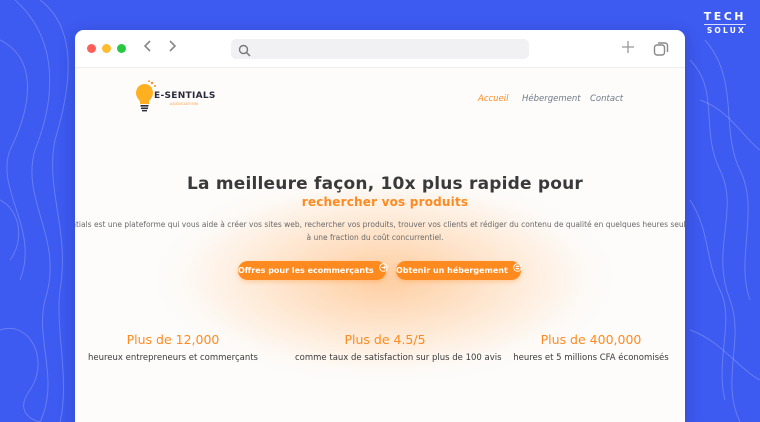 This screenshot has width=760, height=422. I want to click on stat-description: heureux entrepreneurs et commerçants, so click(173, 358).